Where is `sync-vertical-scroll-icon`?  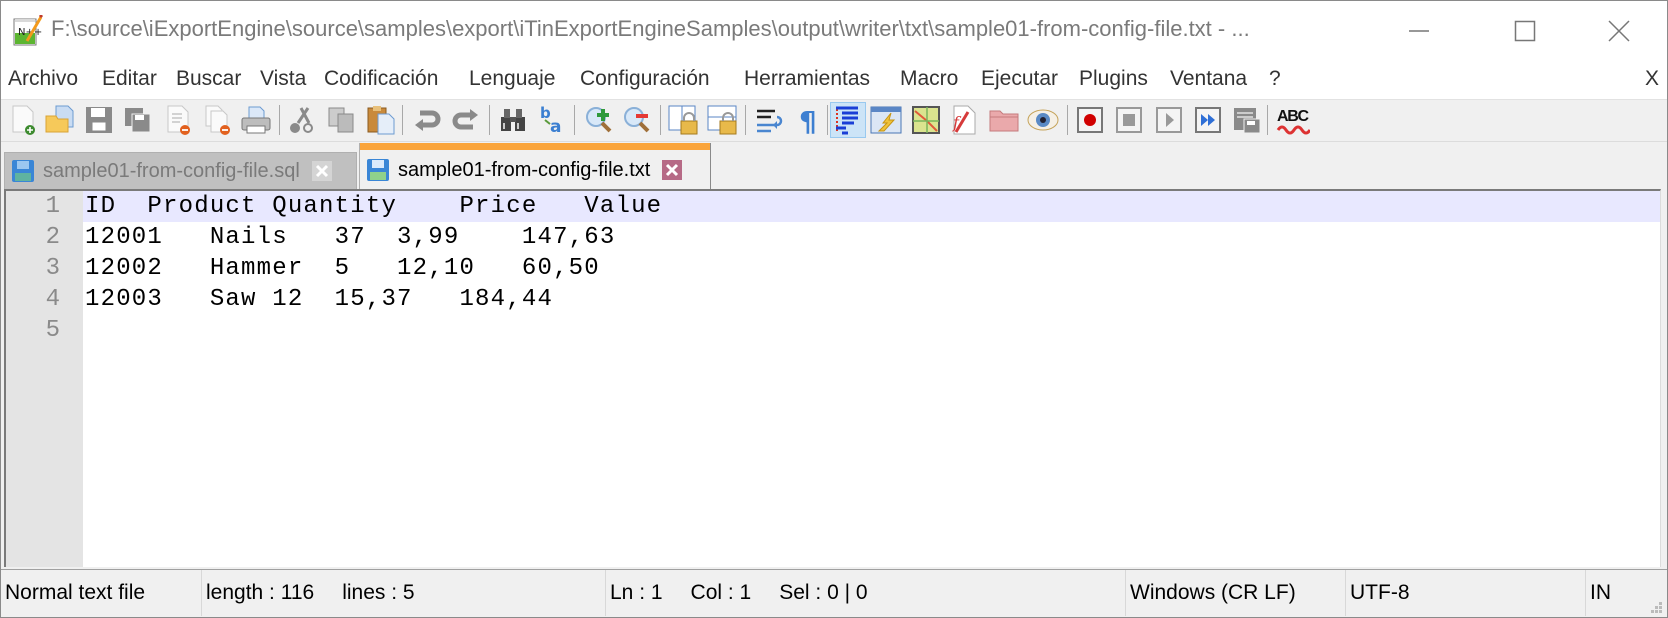
sync-vertical-scroll-icon is located at coordinates (683, 120).